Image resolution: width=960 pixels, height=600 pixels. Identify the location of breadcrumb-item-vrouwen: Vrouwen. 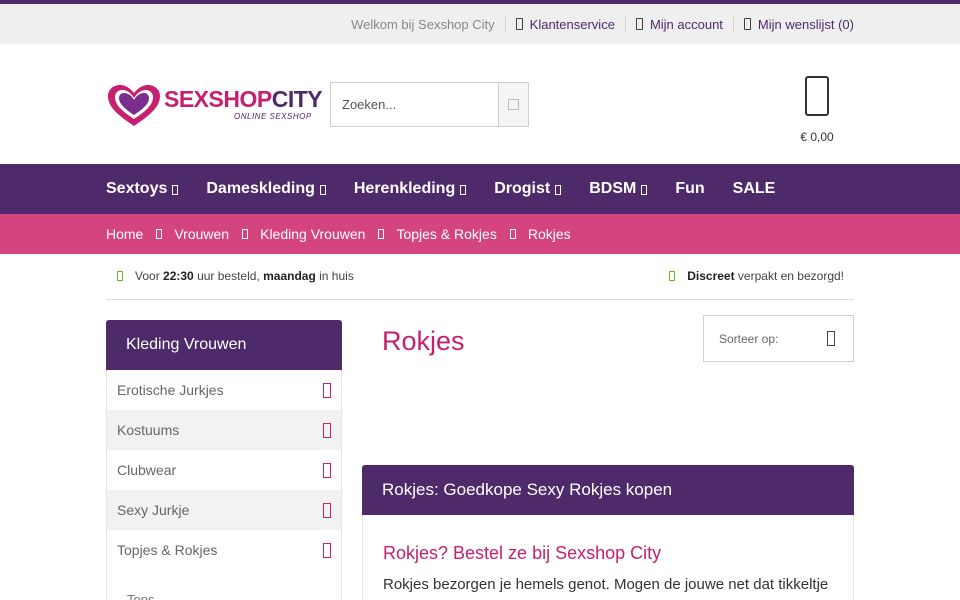
(217, 234).